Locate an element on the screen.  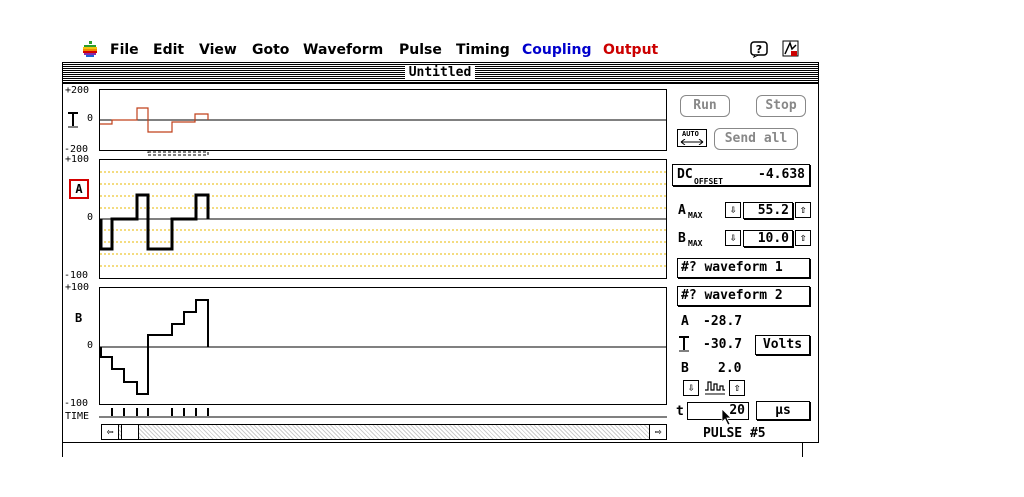
bmax-sub: MAX is located at coordinates (695, 243).